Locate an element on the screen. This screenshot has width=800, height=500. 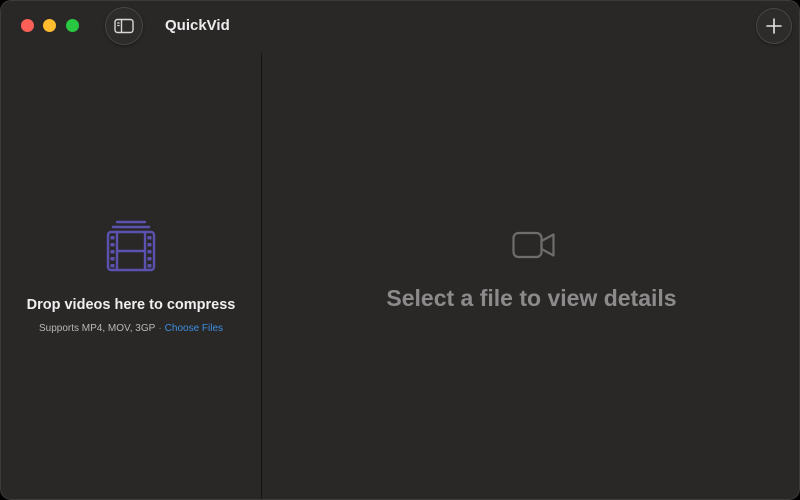
add-button is located at coordinates (774, 26).